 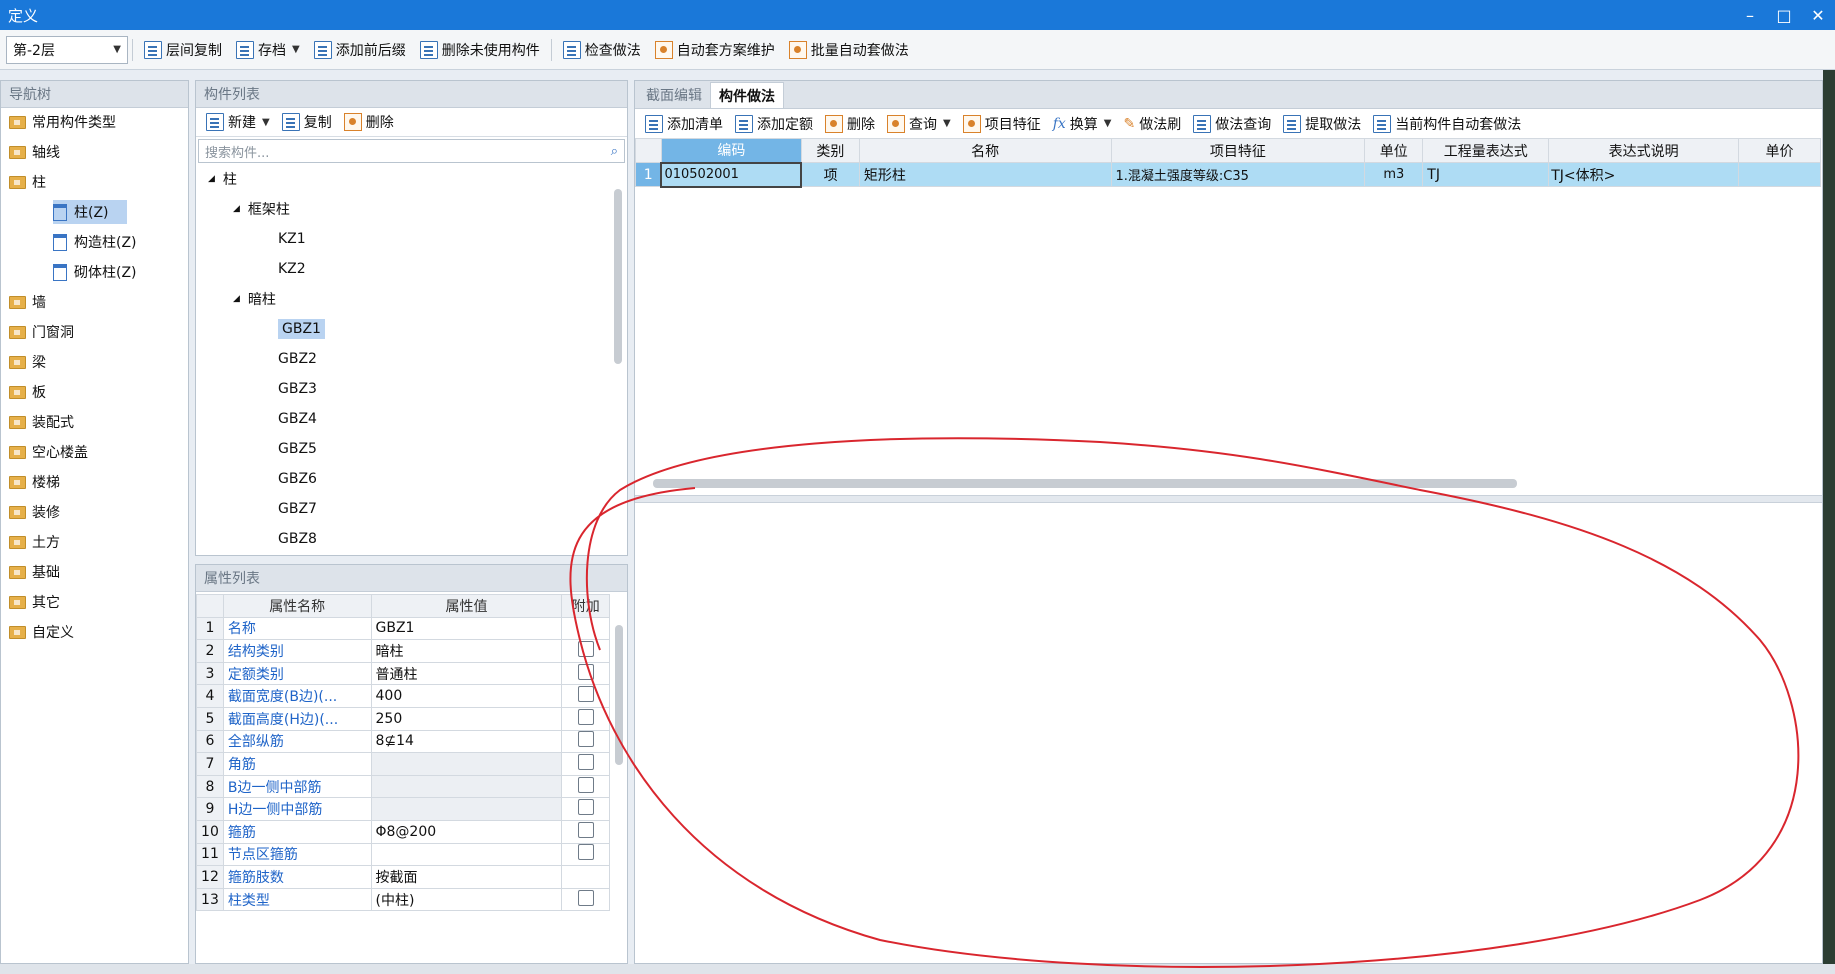 I want to click on property-scrollbar, so click(x=619, y=695).